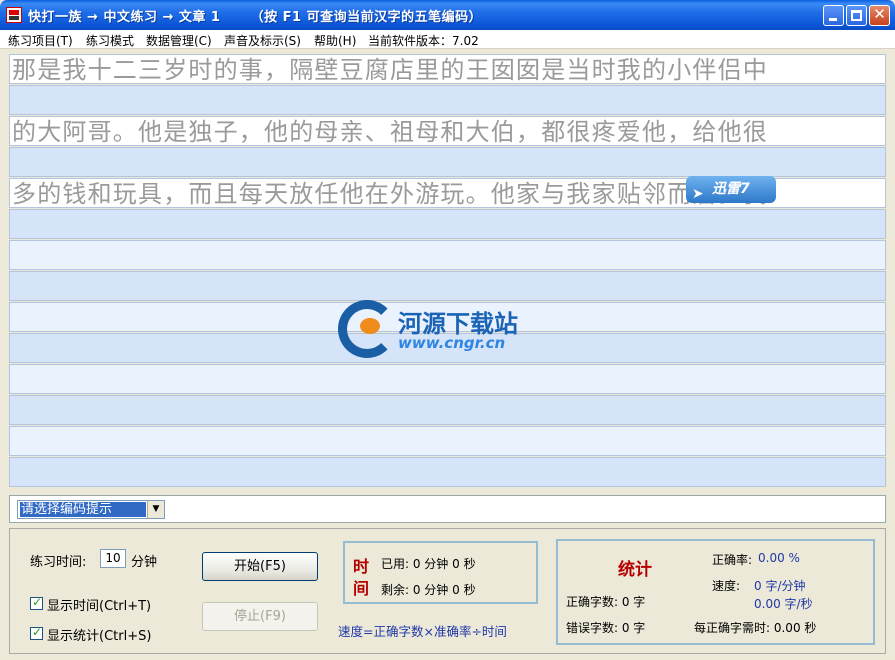  I want to click on speed-formula: 速度=正确字数×准确率÷时间, so click(422, 631).